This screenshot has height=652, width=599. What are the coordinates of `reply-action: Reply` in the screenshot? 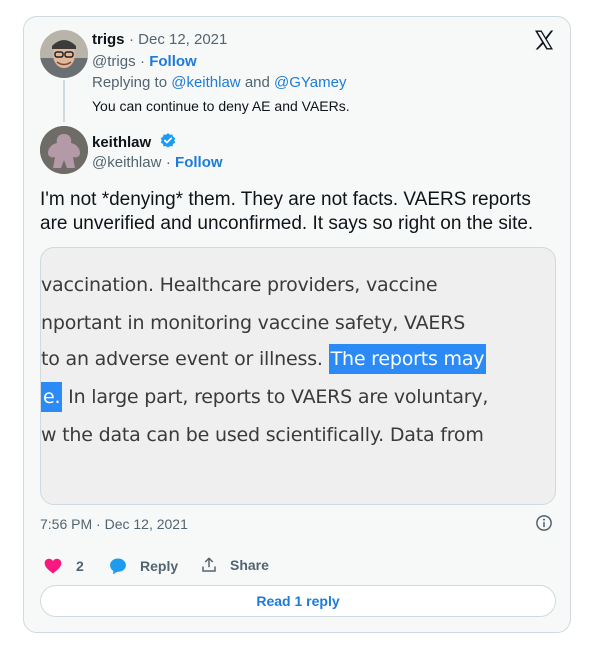 It's located at (143, 566).